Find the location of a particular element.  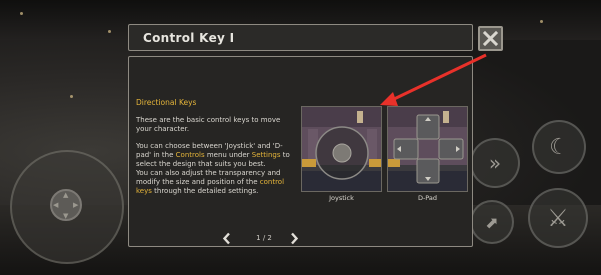

text-run: You can also adjust the transparency and is located at coordinates (208, 173).